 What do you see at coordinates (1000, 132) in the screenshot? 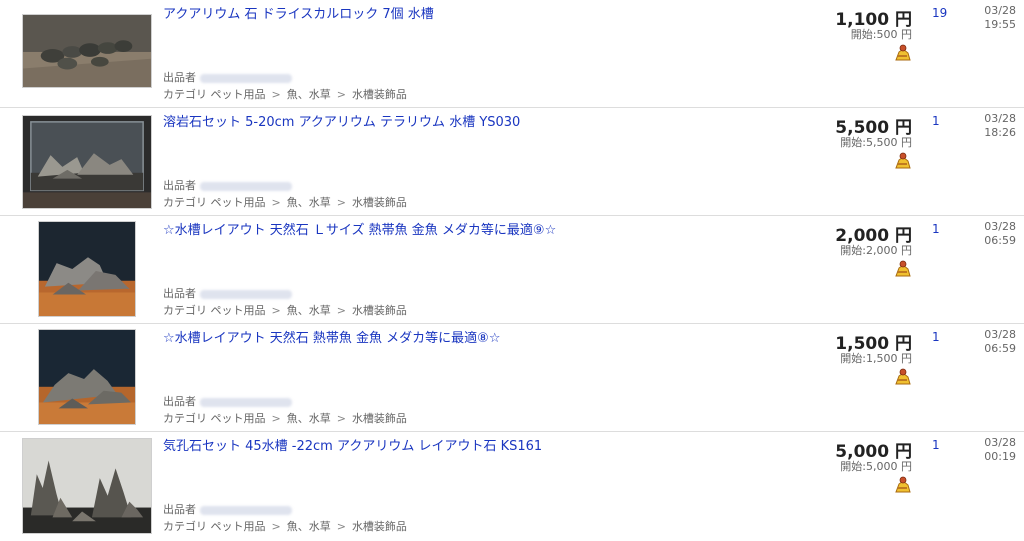
I see `end-time: 18:26` at bounding box center [1000, 132].